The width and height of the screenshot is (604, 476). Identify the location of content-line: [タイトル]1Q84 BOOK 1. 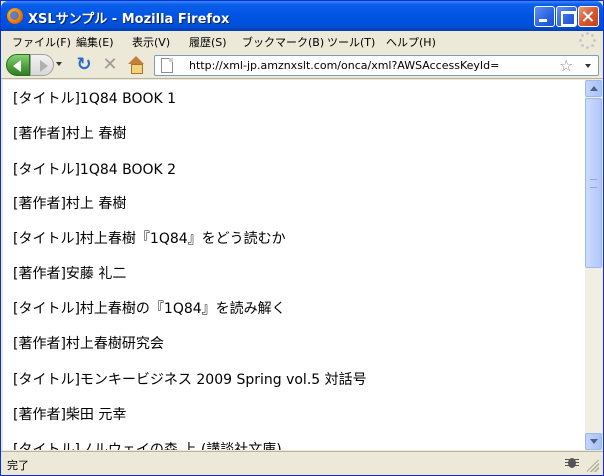
(95, 99).